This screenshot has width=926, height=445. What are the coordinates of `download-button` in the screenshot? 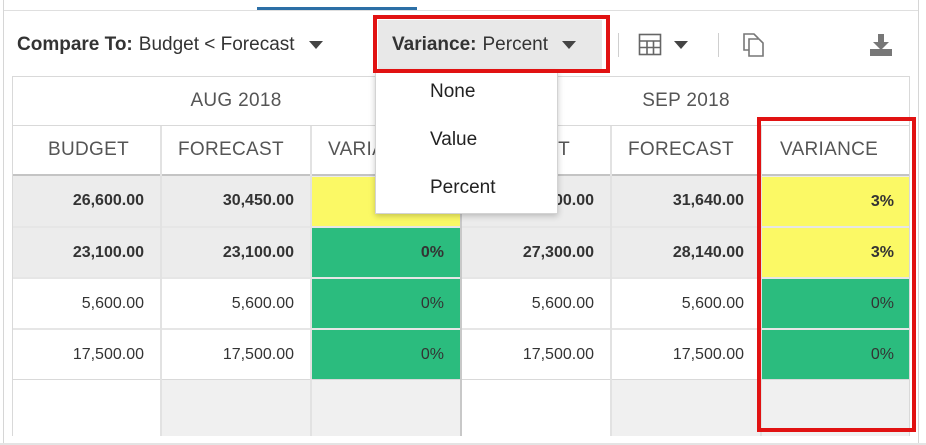 It's located at (881, 45).